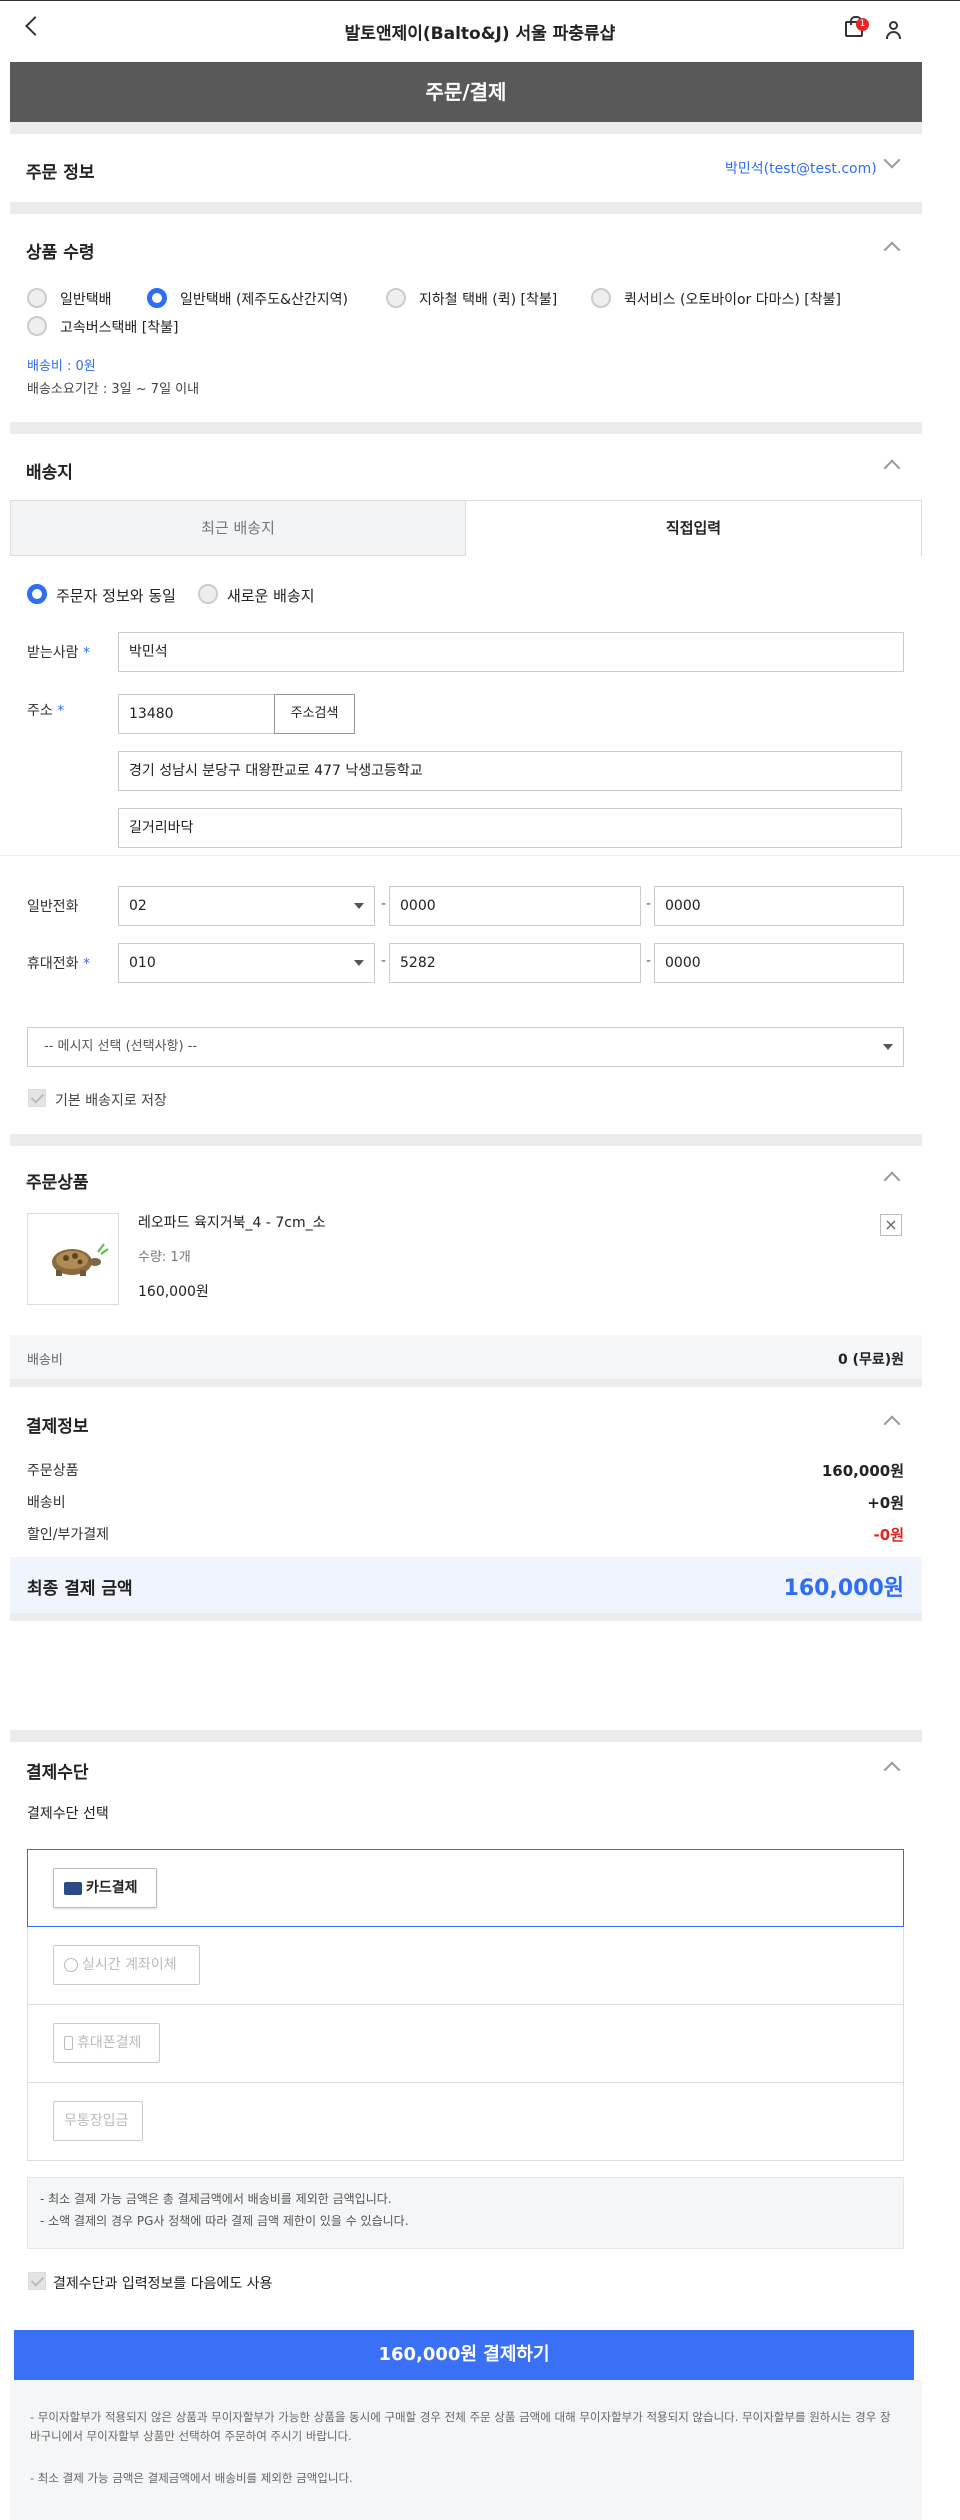 This screenshot has width=960, height=2520. Describe the element at coordinates (801, 168) in the screenshot. I see `orderer-info: 박민석(test@test.com)` at that location.